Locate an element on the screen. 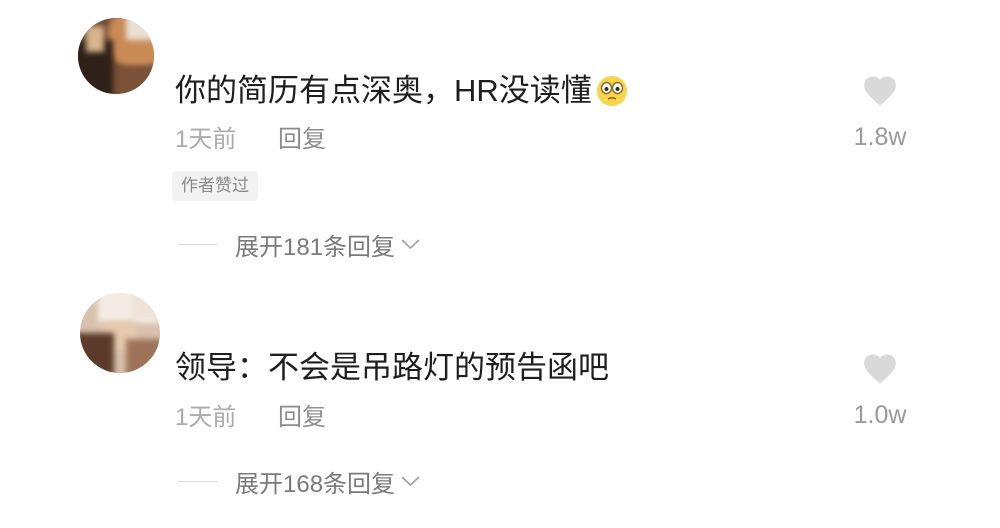  expand-replies-button: 展开181条回复 is located at coordinates (297, 244).